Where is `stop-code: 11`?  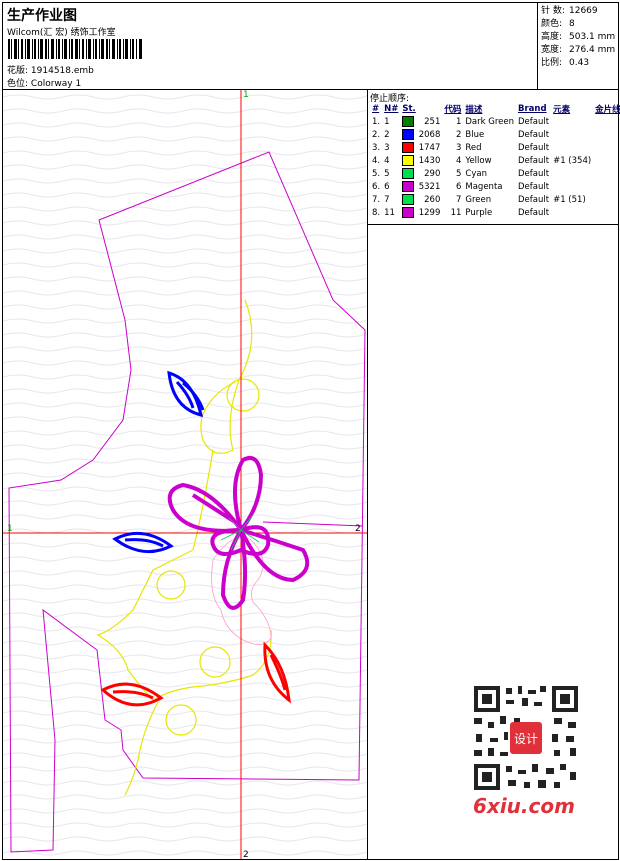 stop-code: 11 is located at coordinates (456, 212).